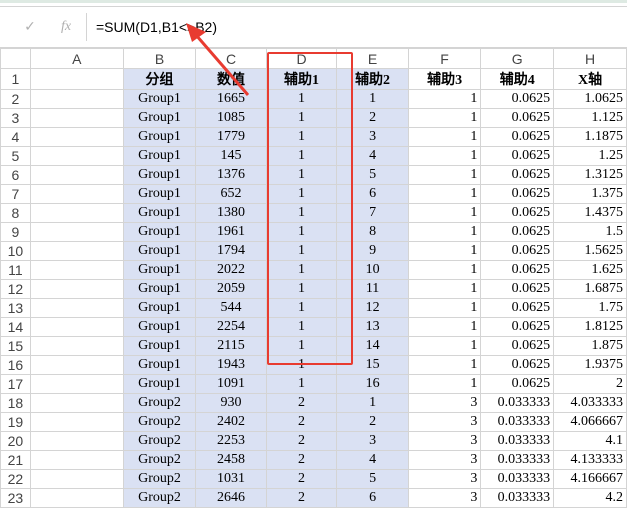  Describe the element at coordinates (231, 232) in the screenshot. I see `cell-c: 1961` at that location.